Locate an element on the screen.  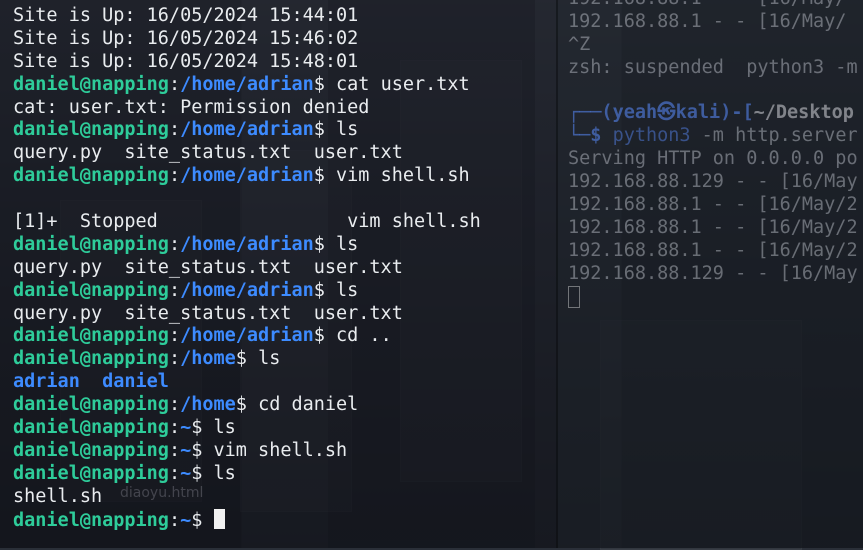
kali-prompt-command: └─$ python3 -m http.server is located at coordinates (713, 136).